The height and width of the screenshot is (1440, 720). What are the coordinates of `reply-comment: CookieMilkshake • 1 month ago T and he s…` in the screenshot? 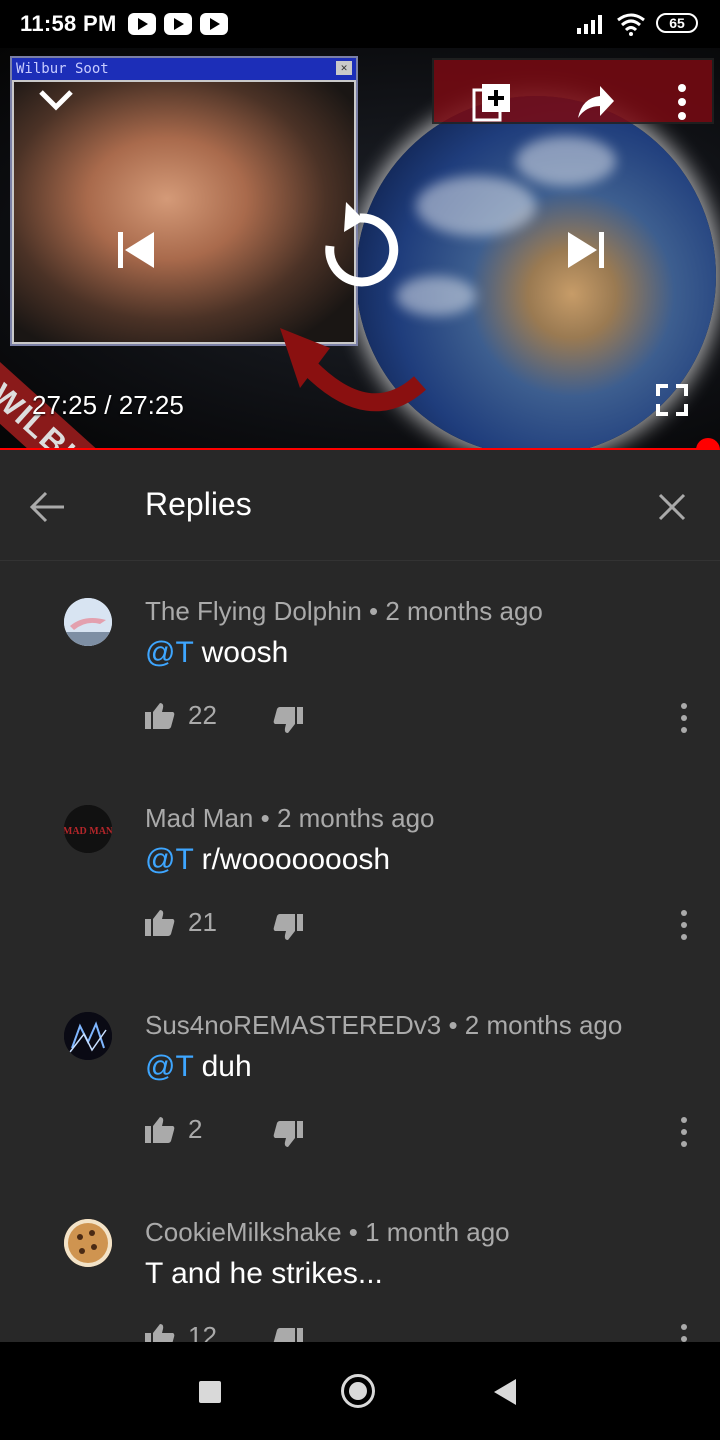 It's located at (360, 1269).